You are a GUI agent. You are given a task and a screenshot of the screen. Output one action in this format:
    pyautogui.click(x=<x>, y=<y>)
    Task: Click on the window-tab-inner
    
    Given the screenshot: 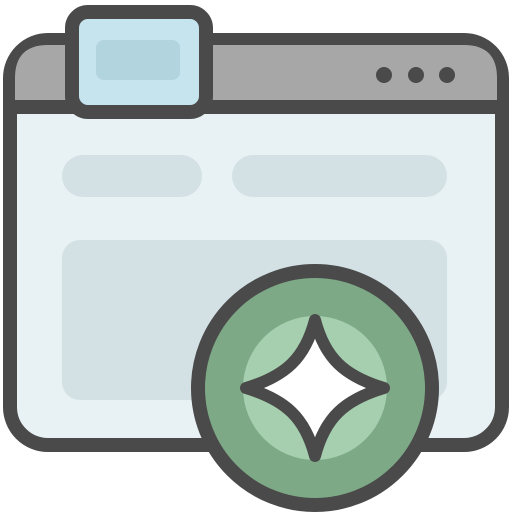 What is the action you would take?
    pyautogui.click(x=138, y=60)
    